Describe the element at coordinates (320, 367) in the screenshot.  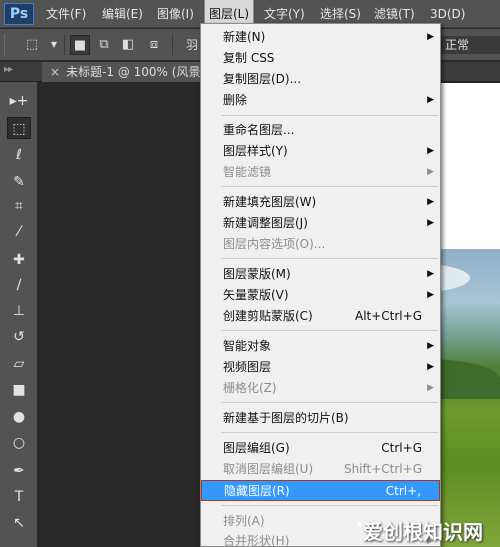
I see `menu-item-video-layers: 视频图层 ▶` at that location.